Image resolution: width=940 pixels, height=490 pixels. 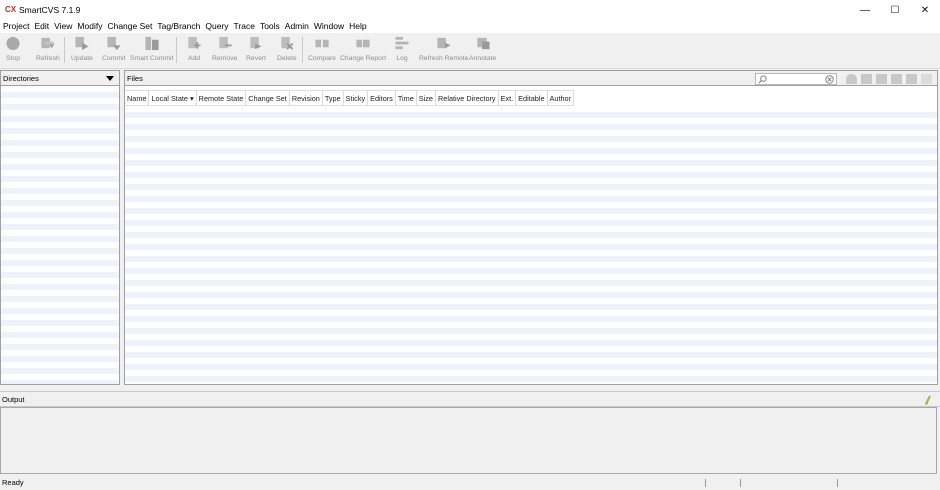 I want to click on menu-view: View, so click(x=64, y=26).